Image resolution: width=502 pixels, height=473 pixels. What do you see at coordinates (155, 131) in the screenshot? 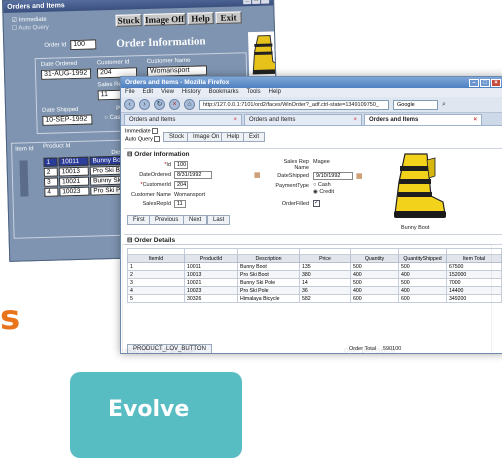
I see `immediate-checkbox` at bounding box center [155, 131].